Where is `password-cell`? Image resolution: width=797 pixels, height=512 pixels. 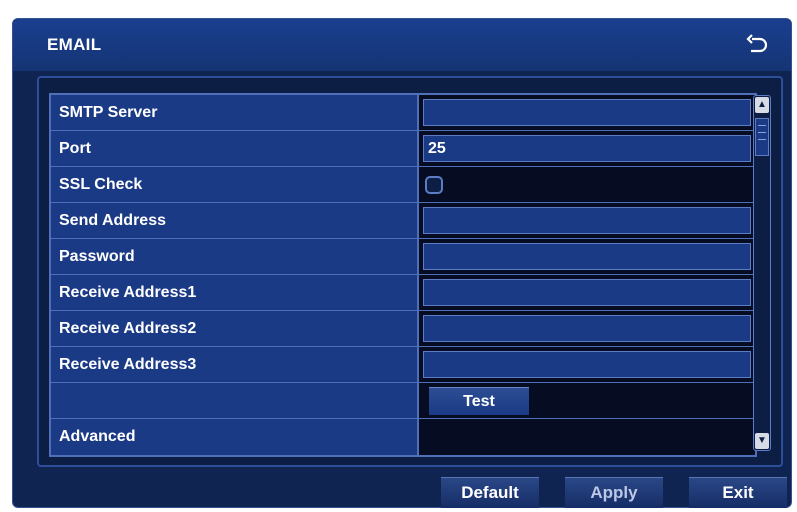 password-cell is located at coordinates (587, 256).